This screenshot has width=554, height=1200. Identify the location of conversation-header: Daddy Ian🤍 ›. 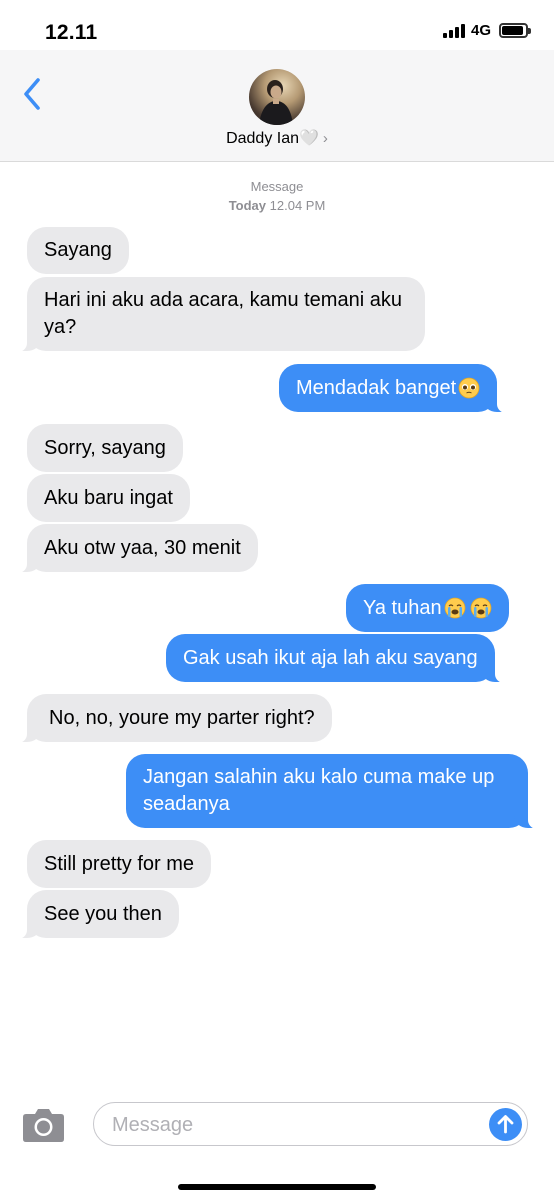
(277, 106).